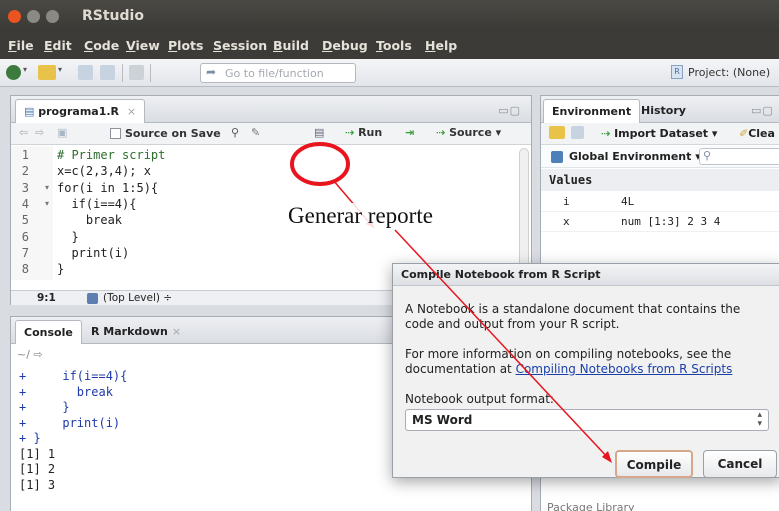 This screenshot has height=511, width=779. Describe the element at coordinates (107, 72) in the screenshot. I see `save-all-icon` at that location.